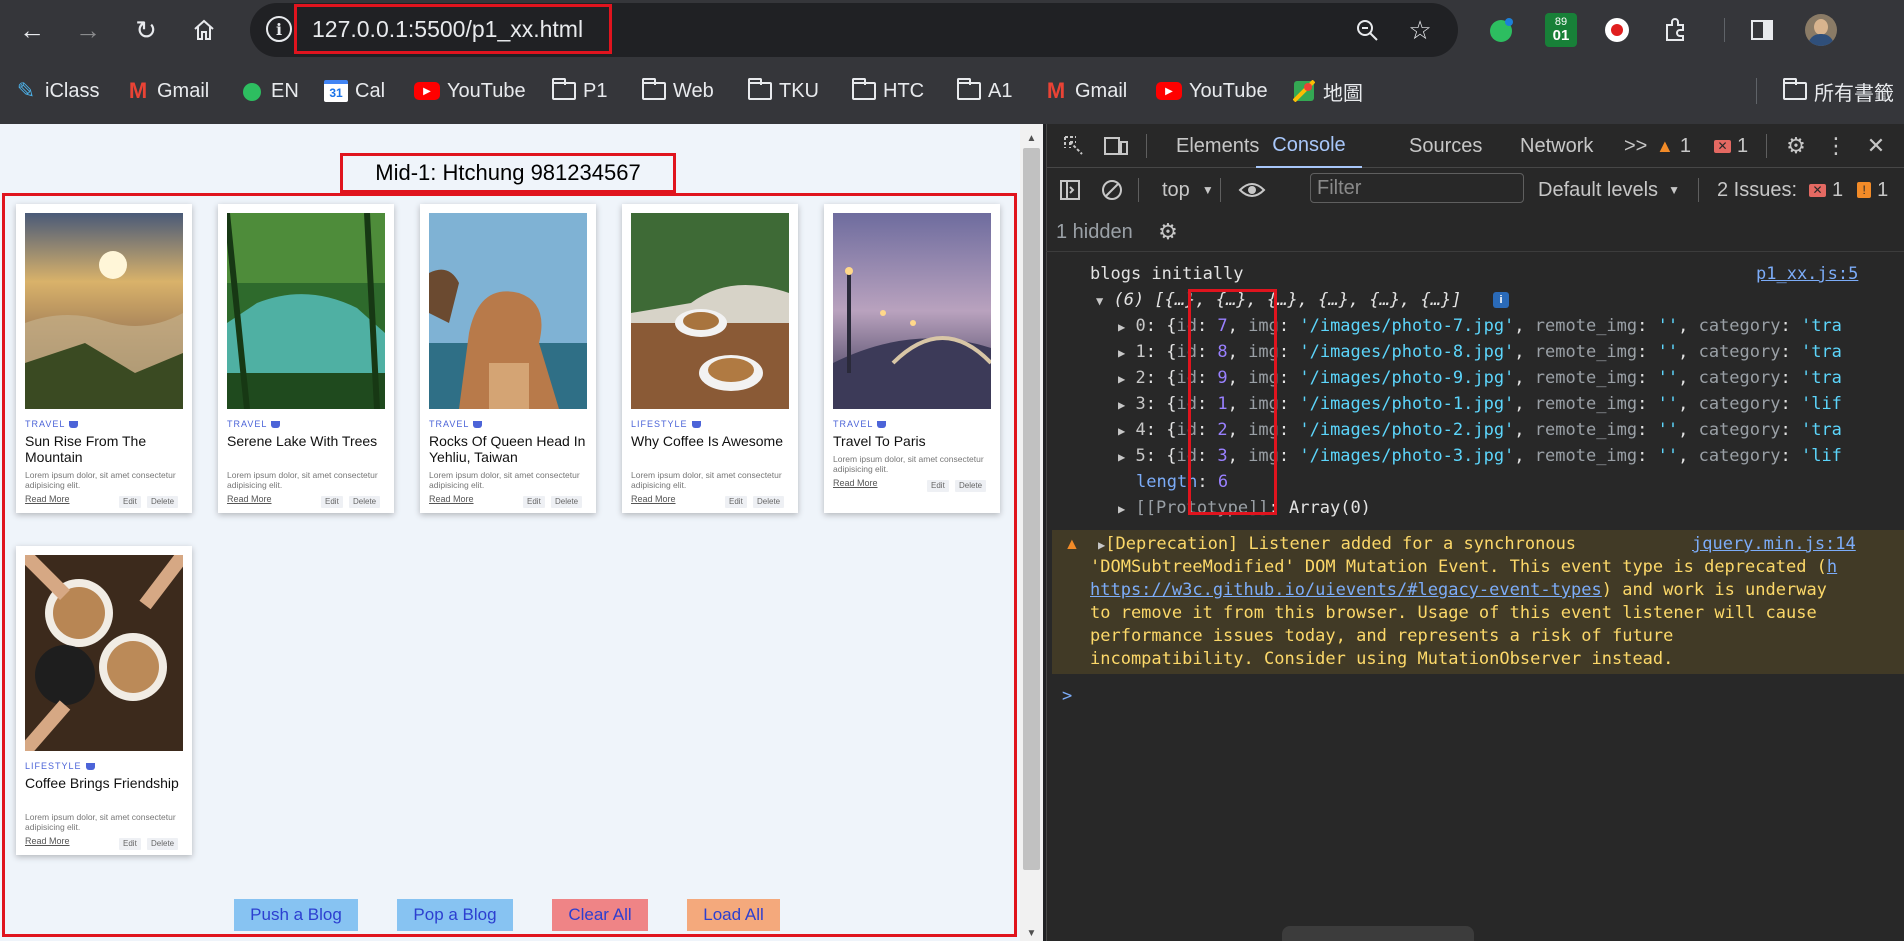  I want to click on clear-console-icon, so click(1112, 190).